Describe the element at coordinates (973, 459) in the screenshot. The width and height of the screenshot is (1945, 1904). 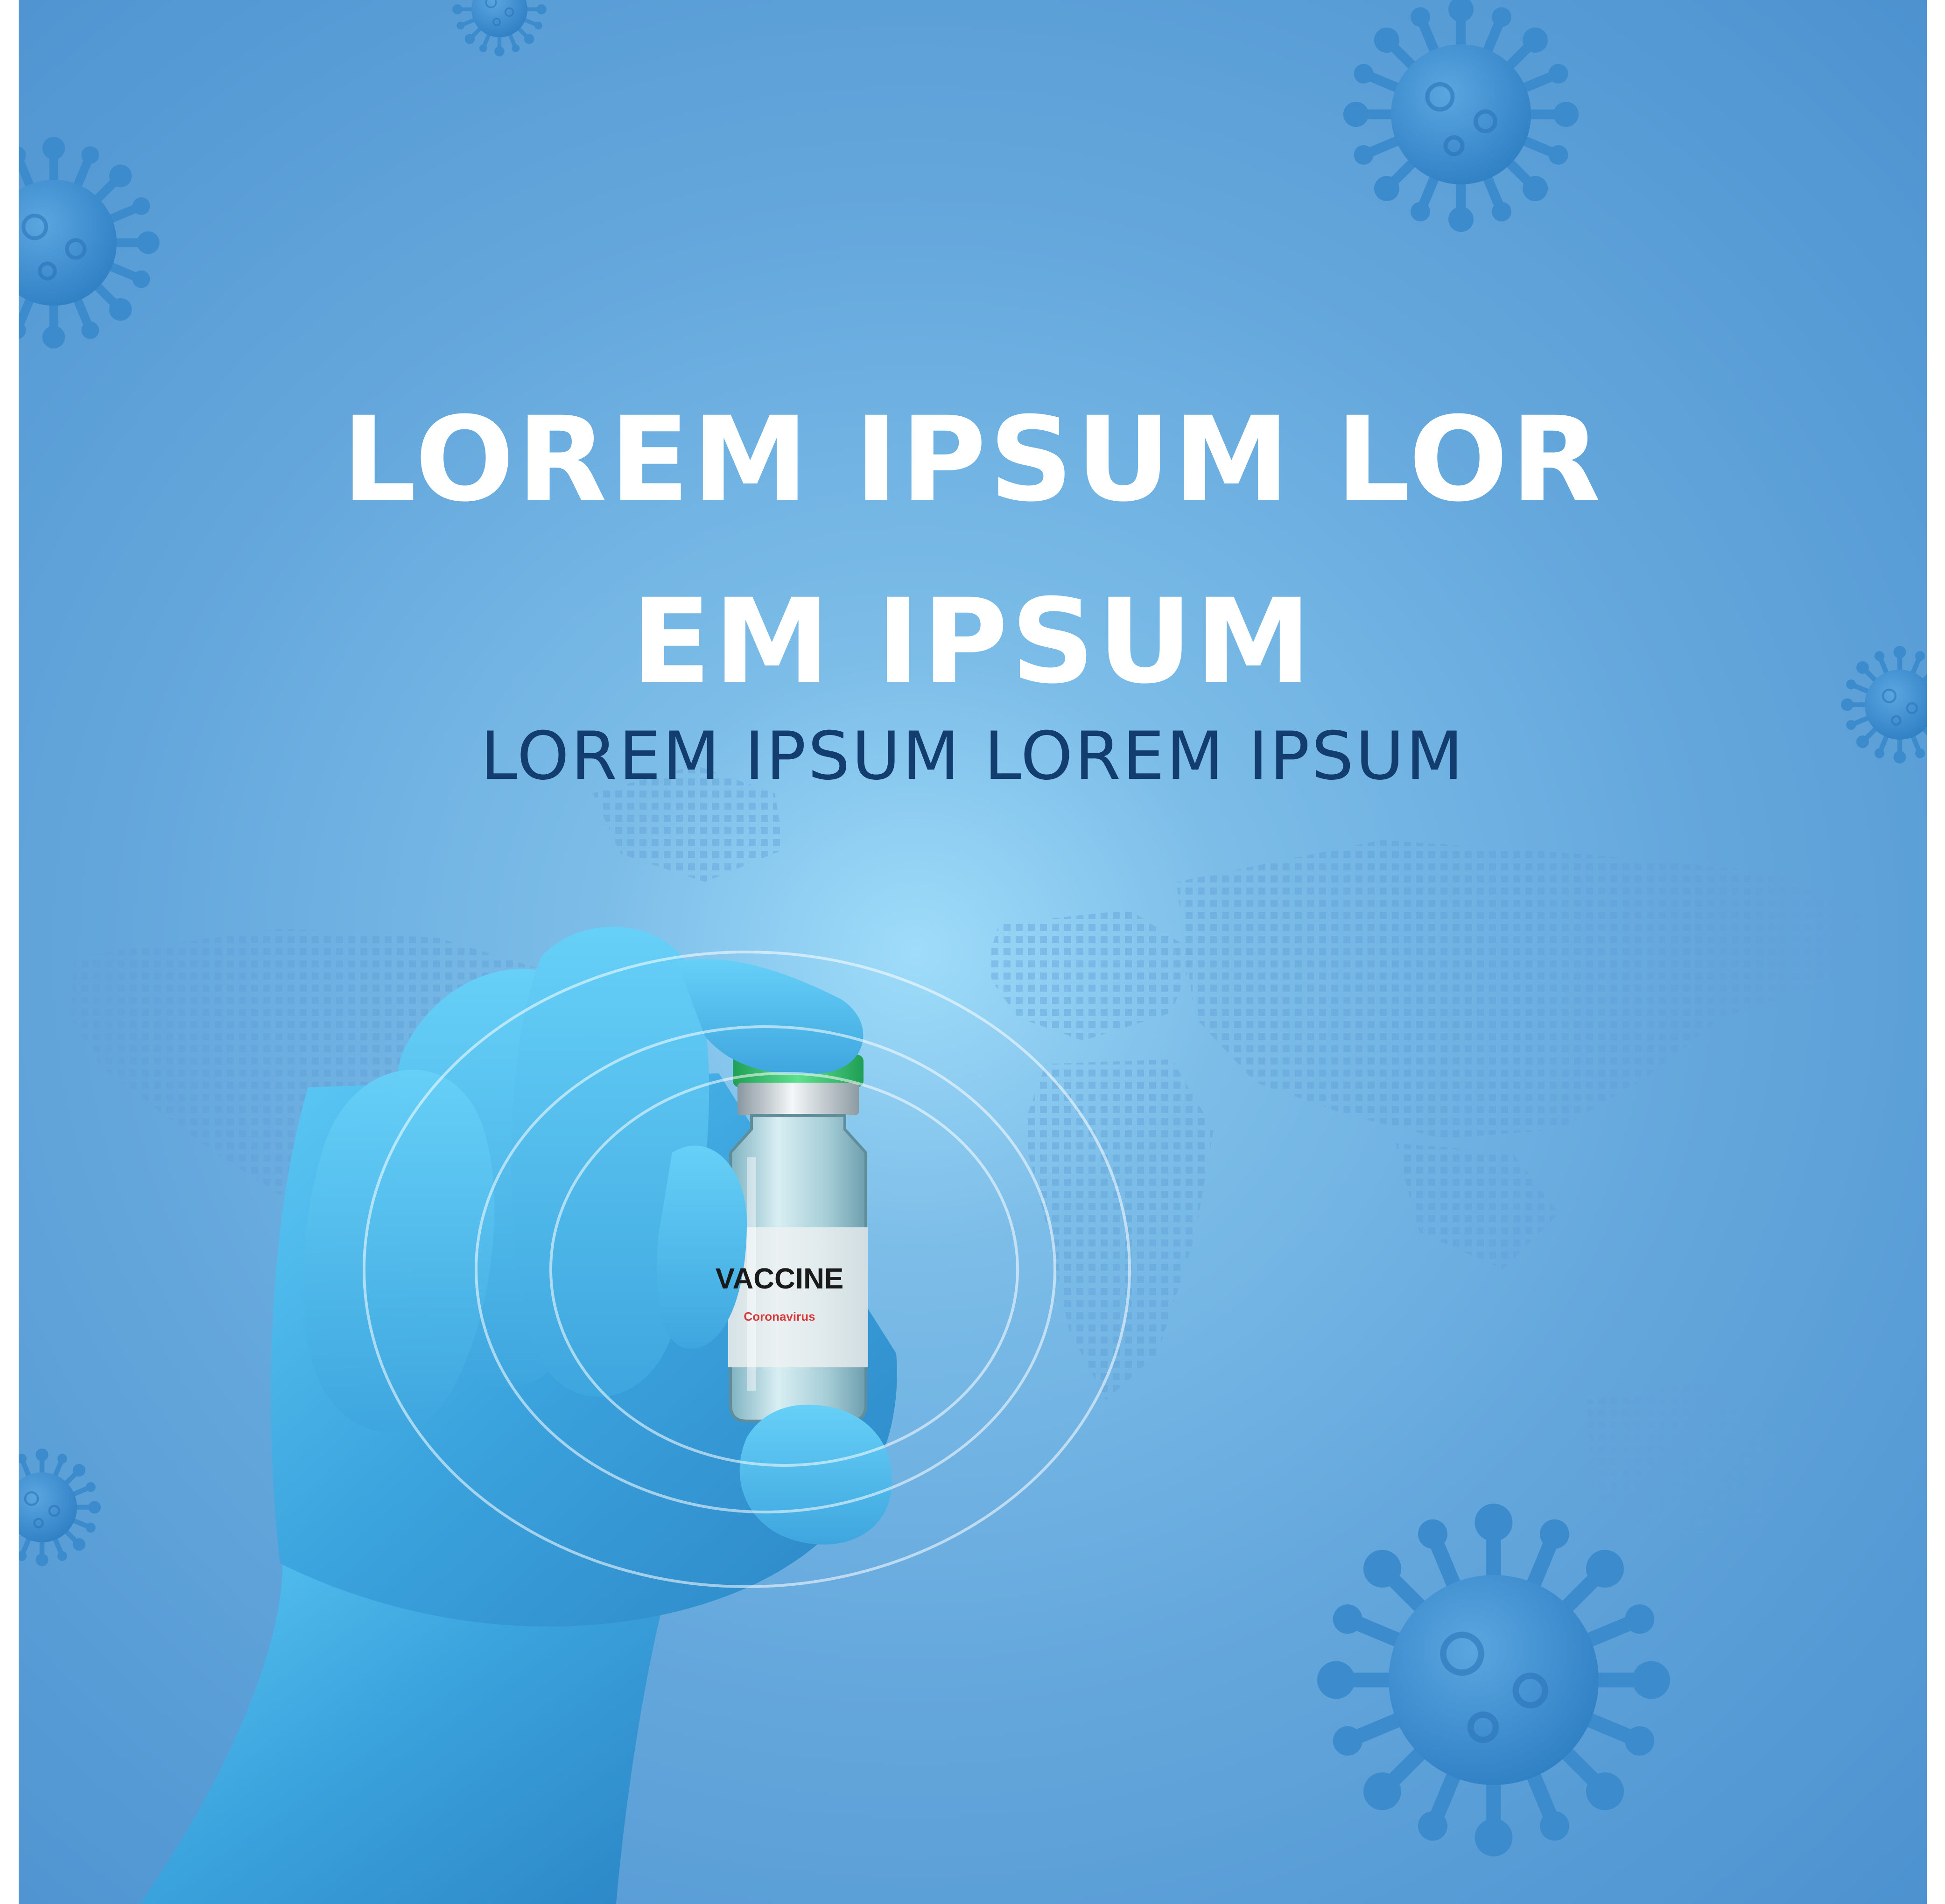
I see `headline-line-1: LOREM IPSUM LOR` at that location.